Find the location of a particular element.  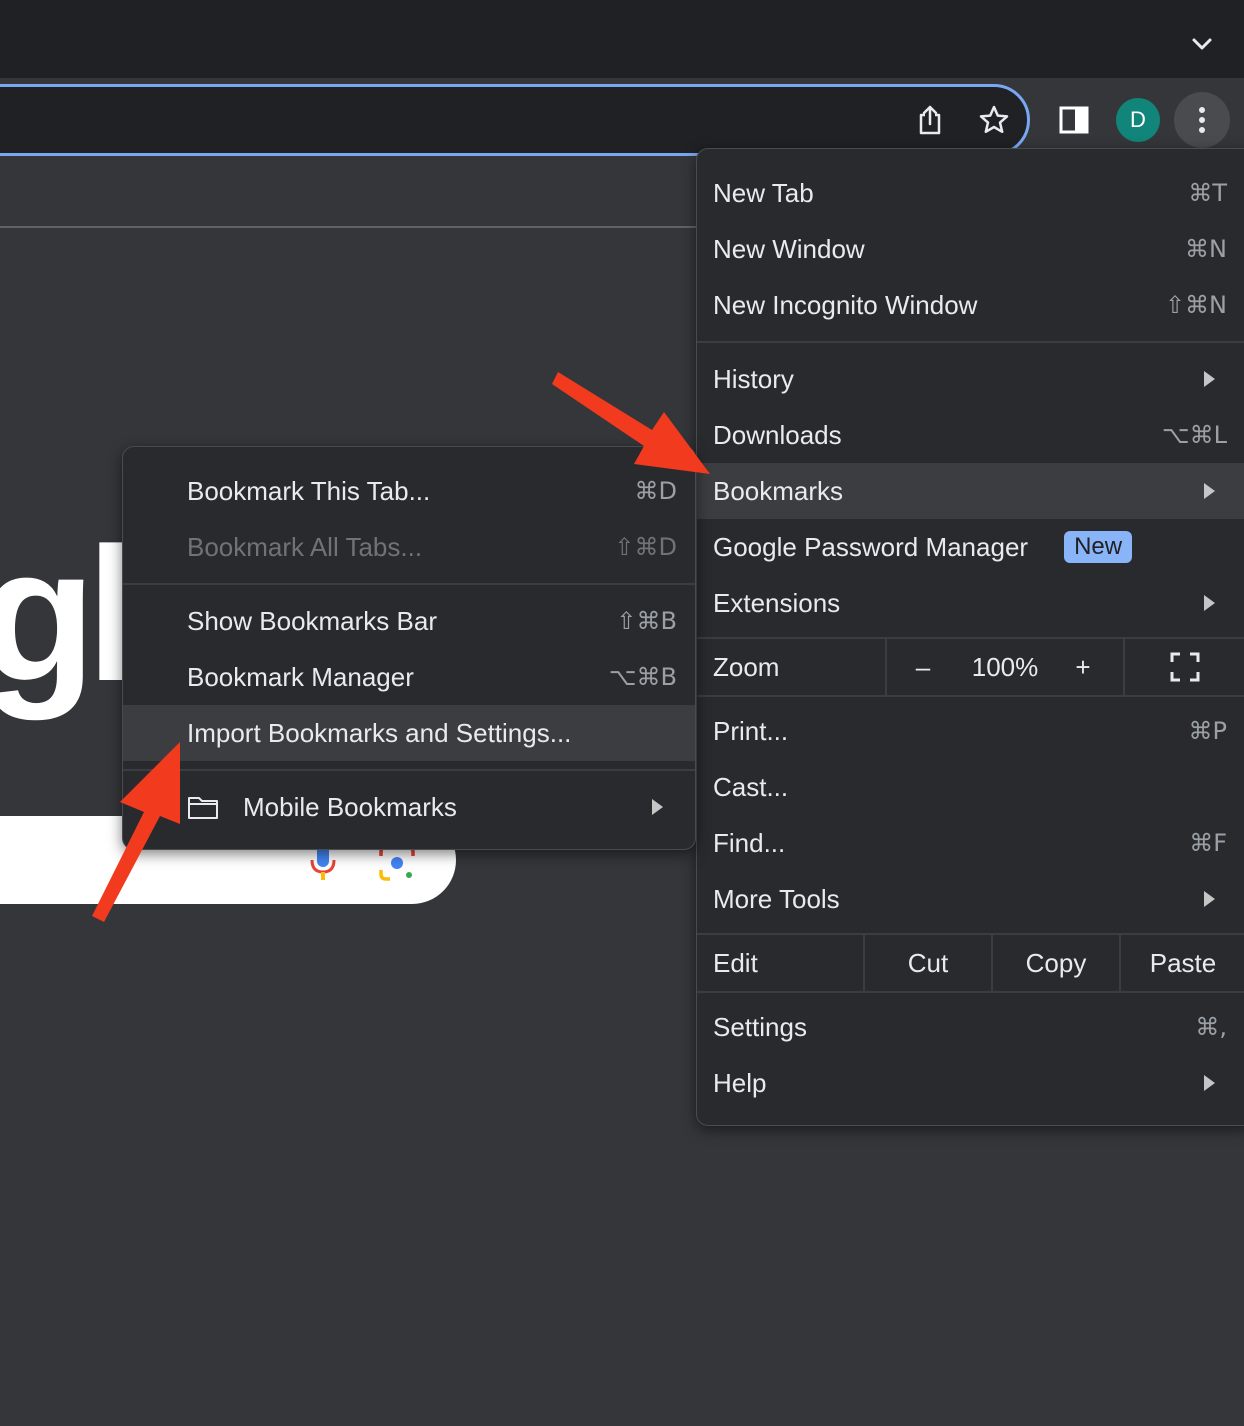

menu-item-shortcut: ⌘N is located at coordinates (1206, 249).